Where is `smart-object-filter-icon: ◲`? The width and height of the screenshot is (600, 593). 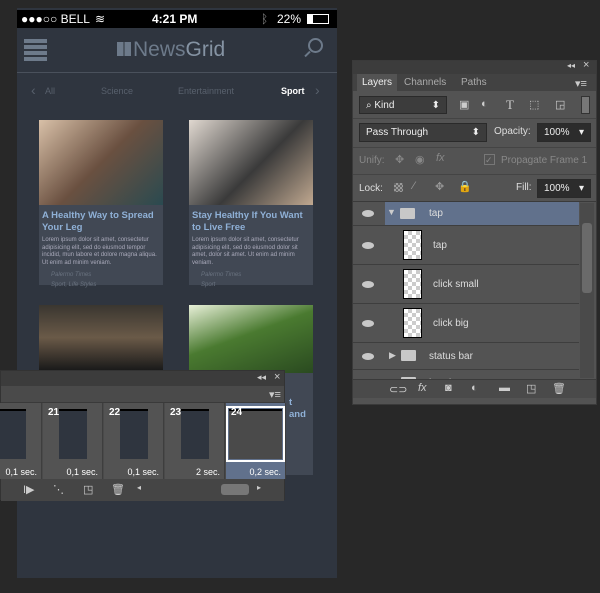 smart-object-filter-icon: ◲ is located at coordinates (560, 104).